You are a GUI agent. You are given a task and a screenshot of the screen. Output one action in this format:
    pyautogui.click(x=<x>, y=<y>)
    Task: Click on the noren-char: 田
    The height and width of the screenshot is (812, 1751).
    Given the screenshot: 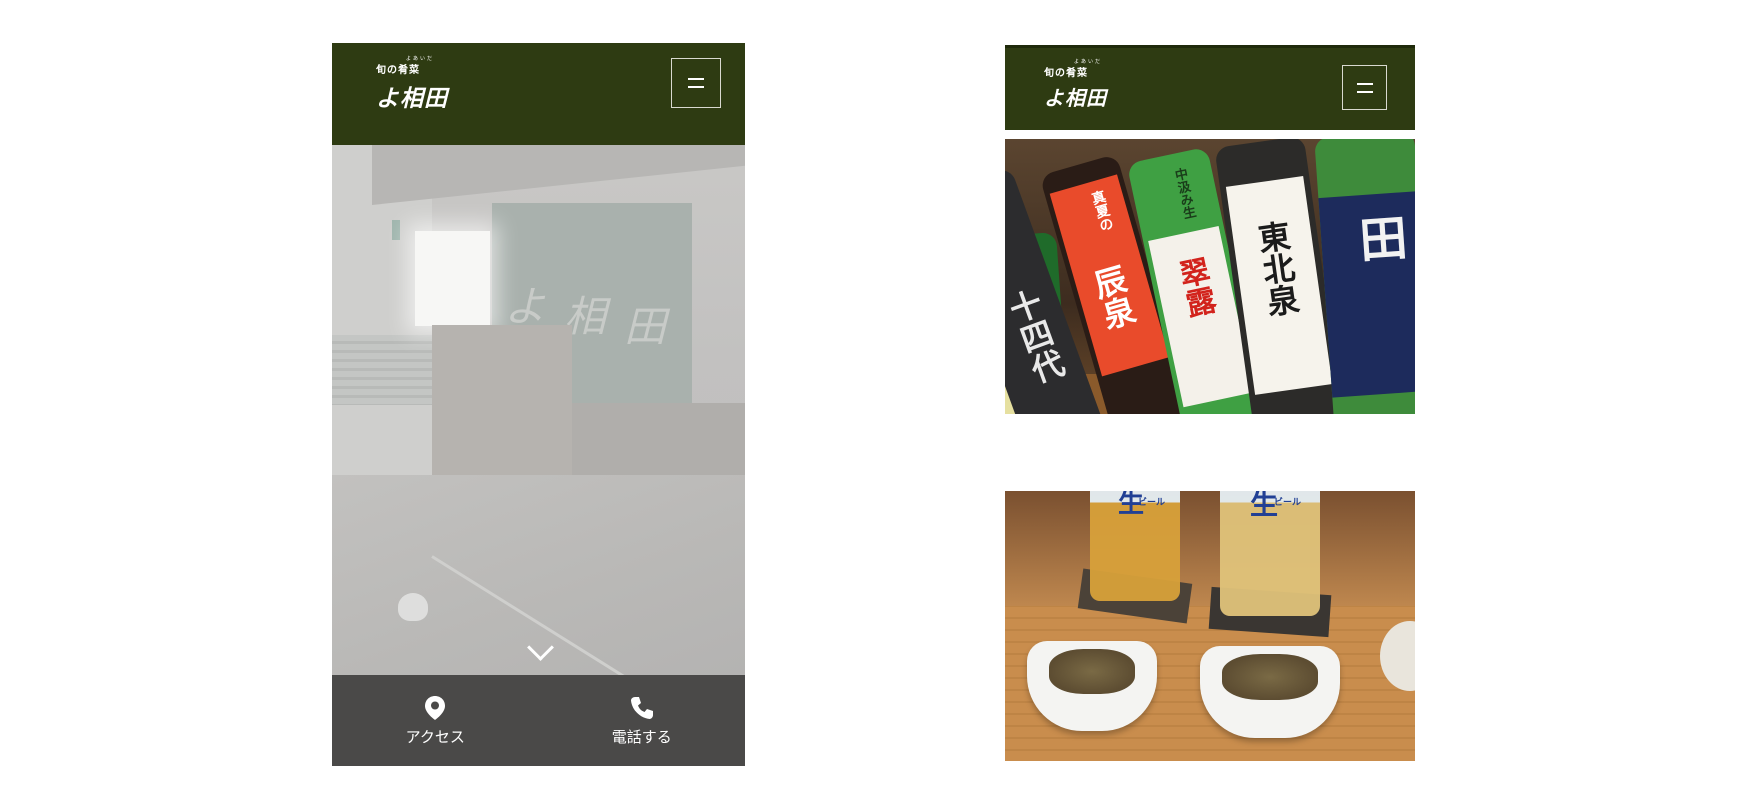 What is the action you would take?
    pyautogui.click(x=645, y=326)
    